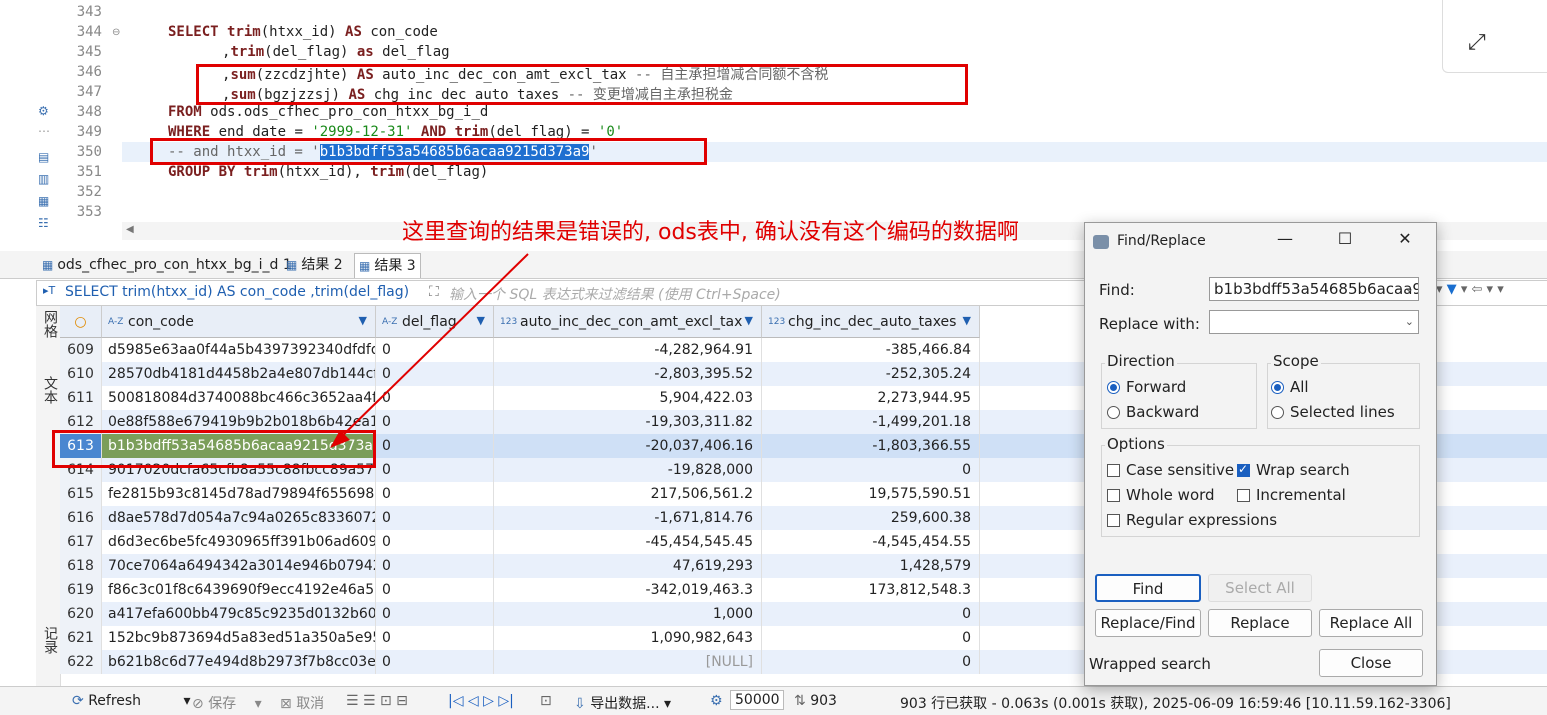 Image resolution: width=1547 pixels, height=715 pixels. What do you see at coordinates (1371, 663) in the screenshot?
I see `close-button: Close` at bounding box center [1371, 663].